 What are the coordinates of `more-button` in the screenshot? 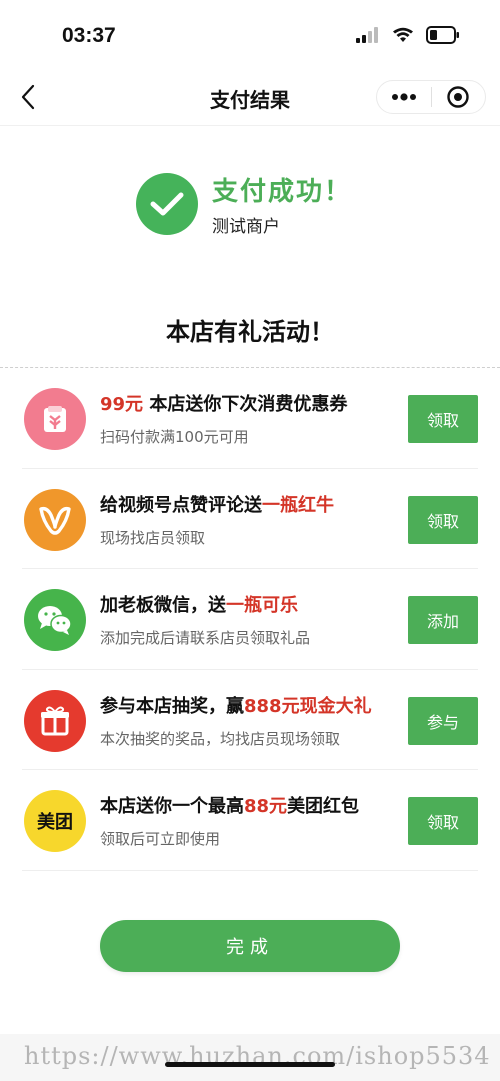 It's located at (404, 97).